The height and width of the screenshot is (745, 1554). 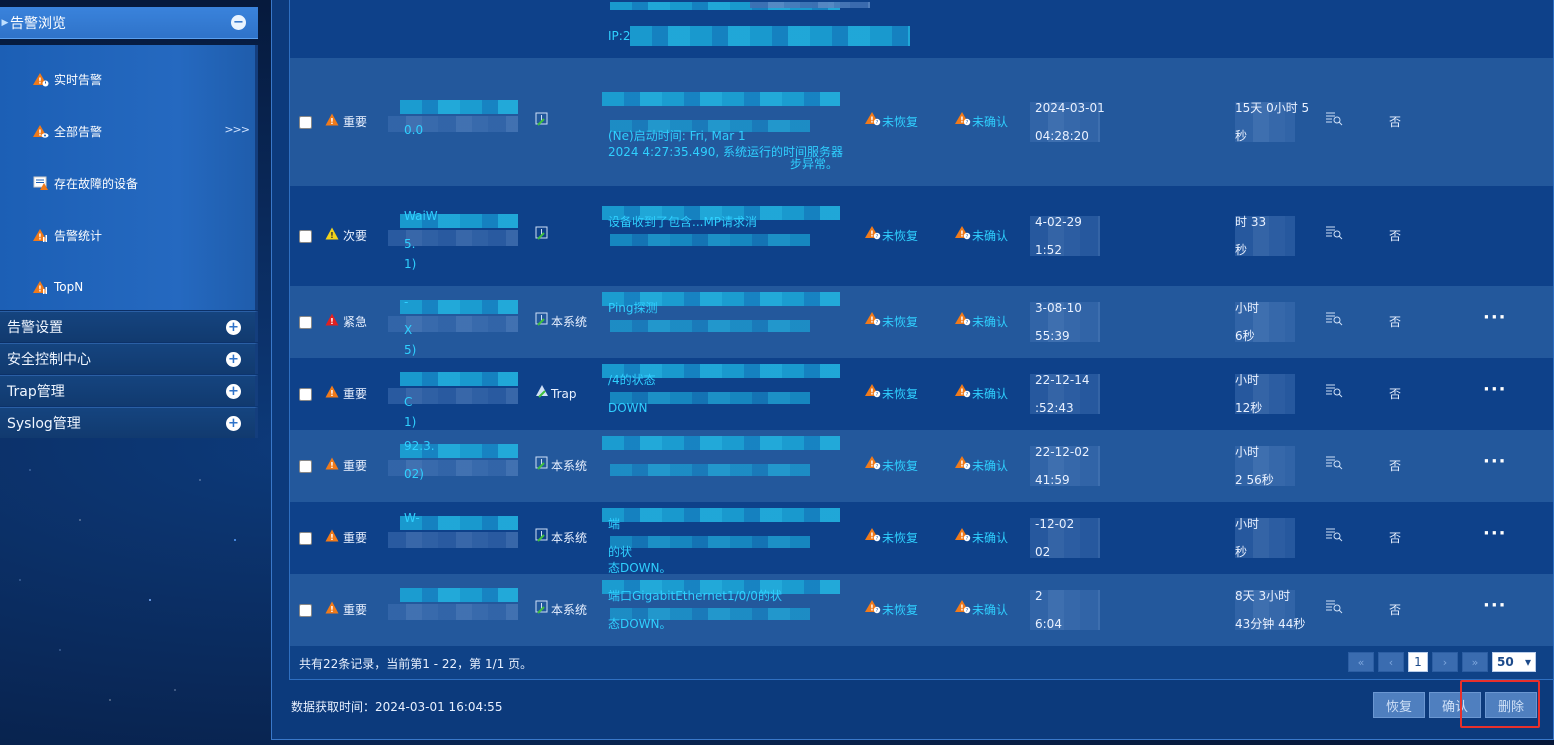 What do you see at coordinates (1514, 662) in the screenshot?
I see `page-size-select: 50 ▾` at bounding box center [1514, 662].